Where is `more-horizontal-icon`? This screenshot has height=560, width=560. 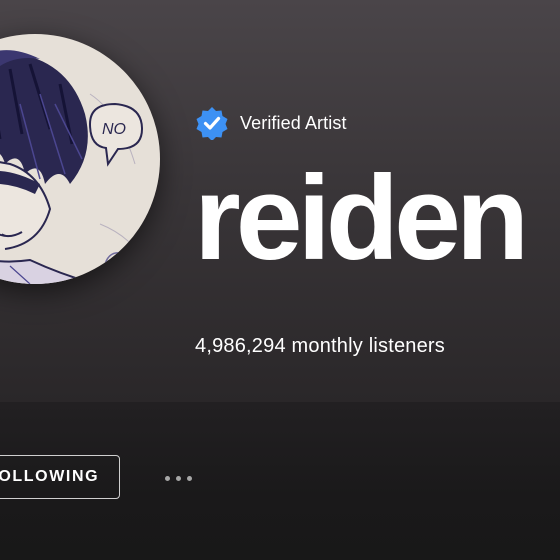
more-horizontal-icon is located at coordinates (167, 478).